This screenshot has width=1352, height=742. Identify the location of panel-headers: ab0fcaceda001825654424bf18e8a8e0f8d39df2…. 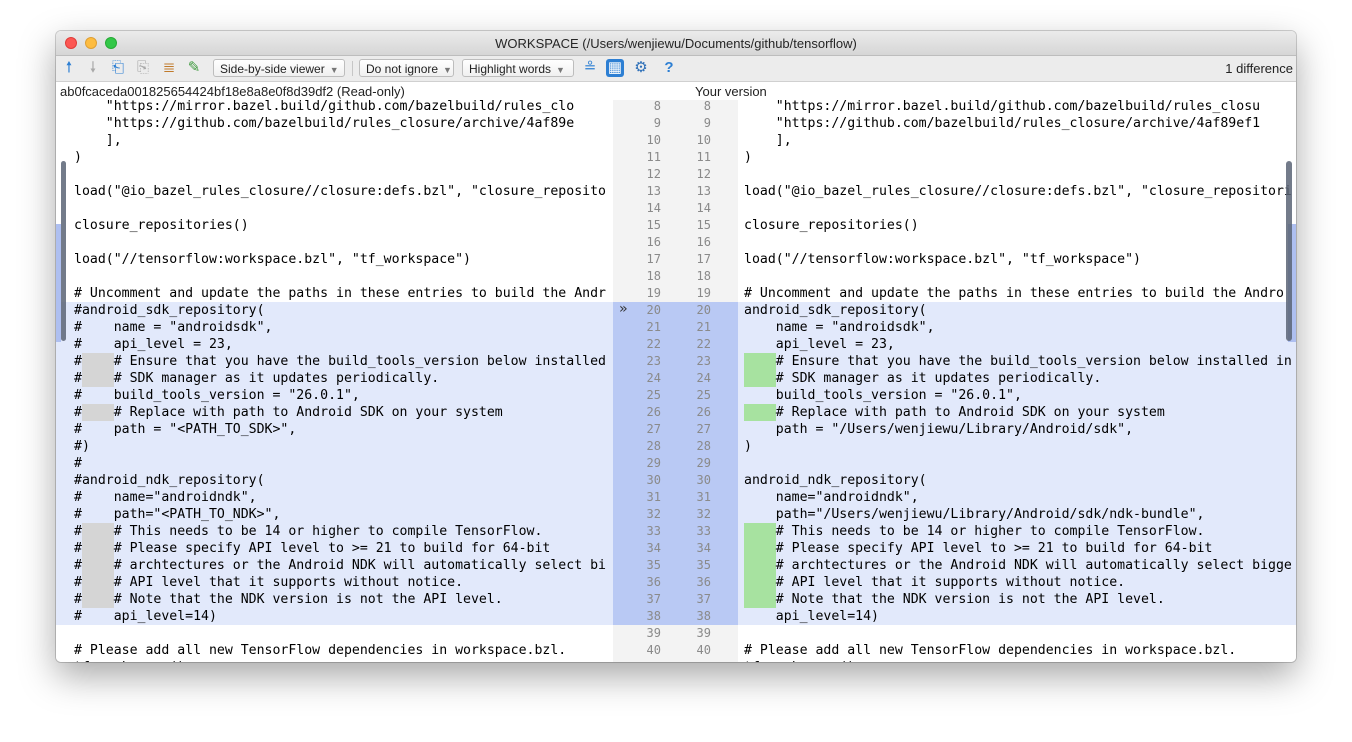
(676, 91).